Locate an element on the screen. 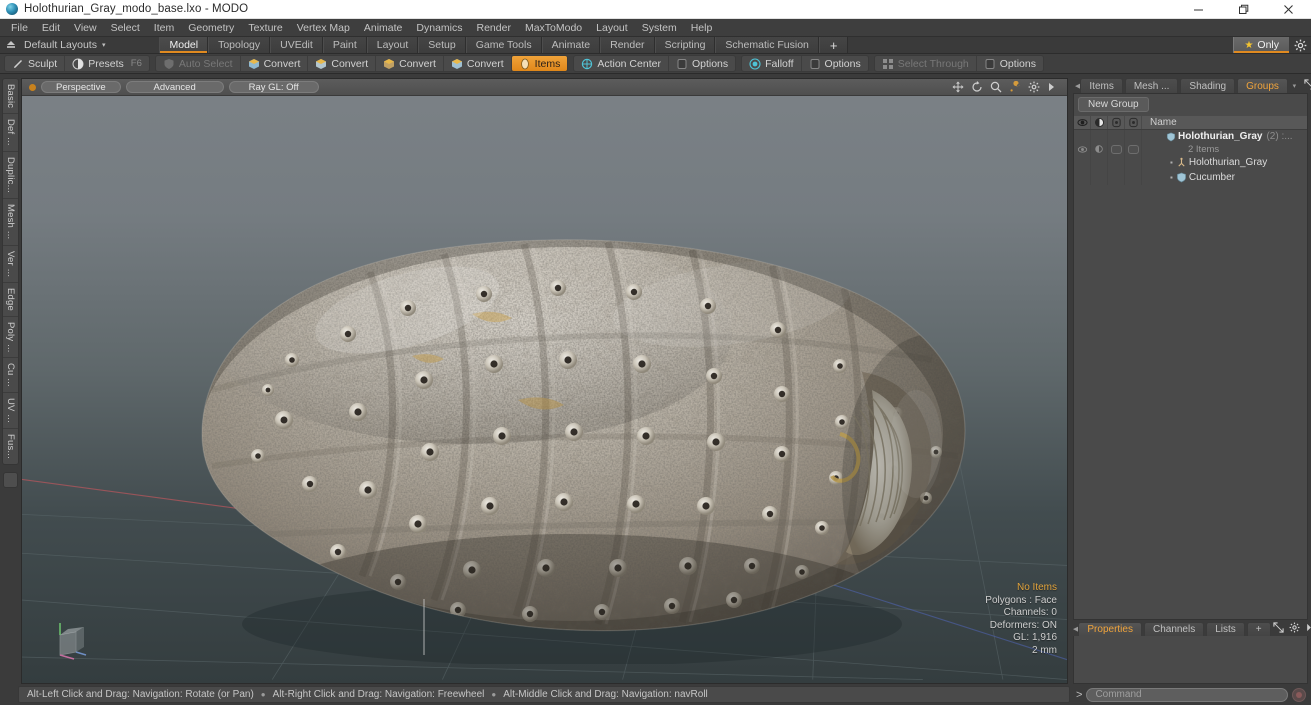 The image size is (1311, 705). select-through-options-button: Options is located at coordinates (1010, 63).